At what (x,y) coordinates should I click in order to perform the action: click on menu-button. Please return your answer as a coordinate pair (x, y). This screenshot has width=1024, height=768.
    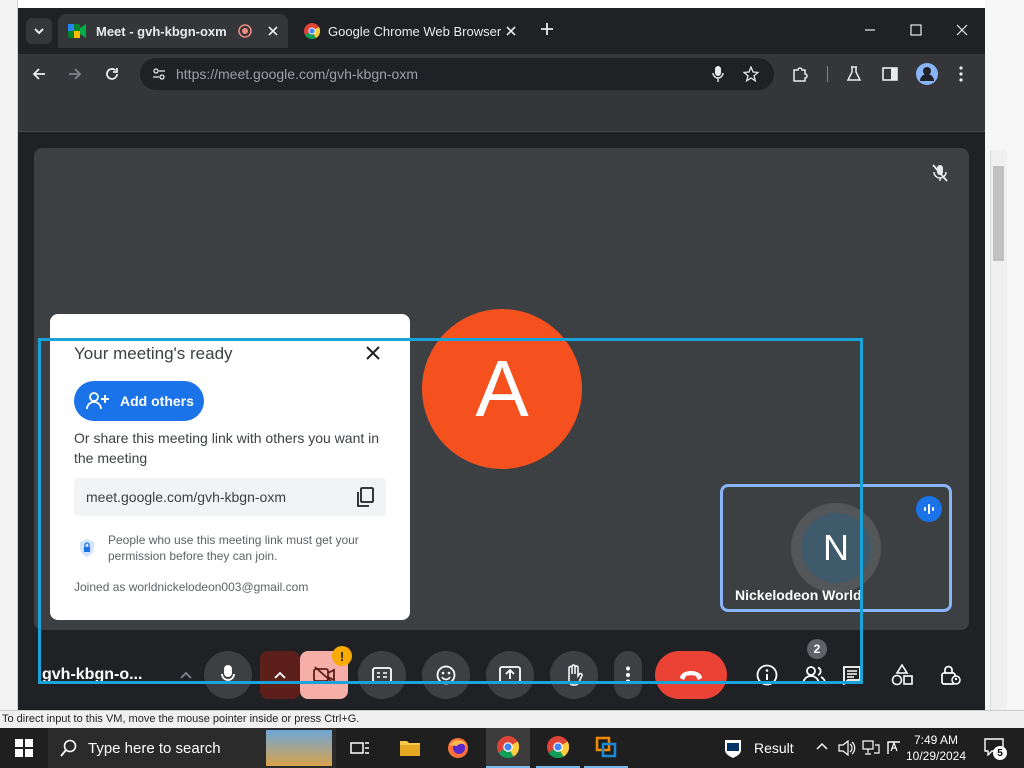
    Looking at the image, I should click on (961, 74).